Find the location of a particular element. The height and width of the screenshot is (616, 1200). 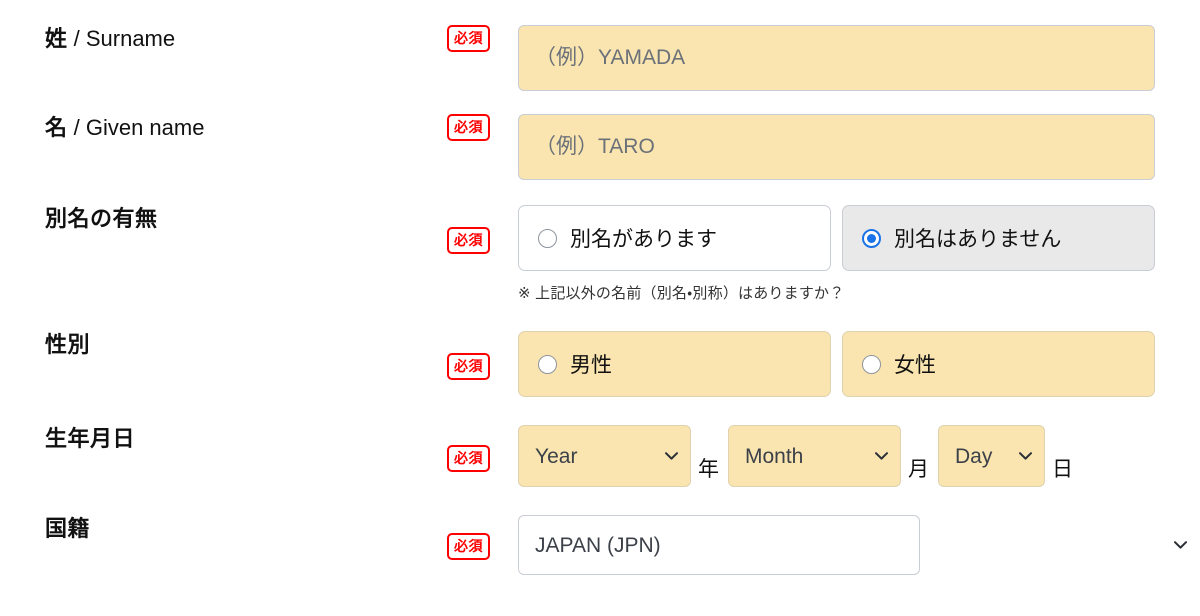

nationality-select: JAPAN (JPN) is located at coordinates (719, 545).